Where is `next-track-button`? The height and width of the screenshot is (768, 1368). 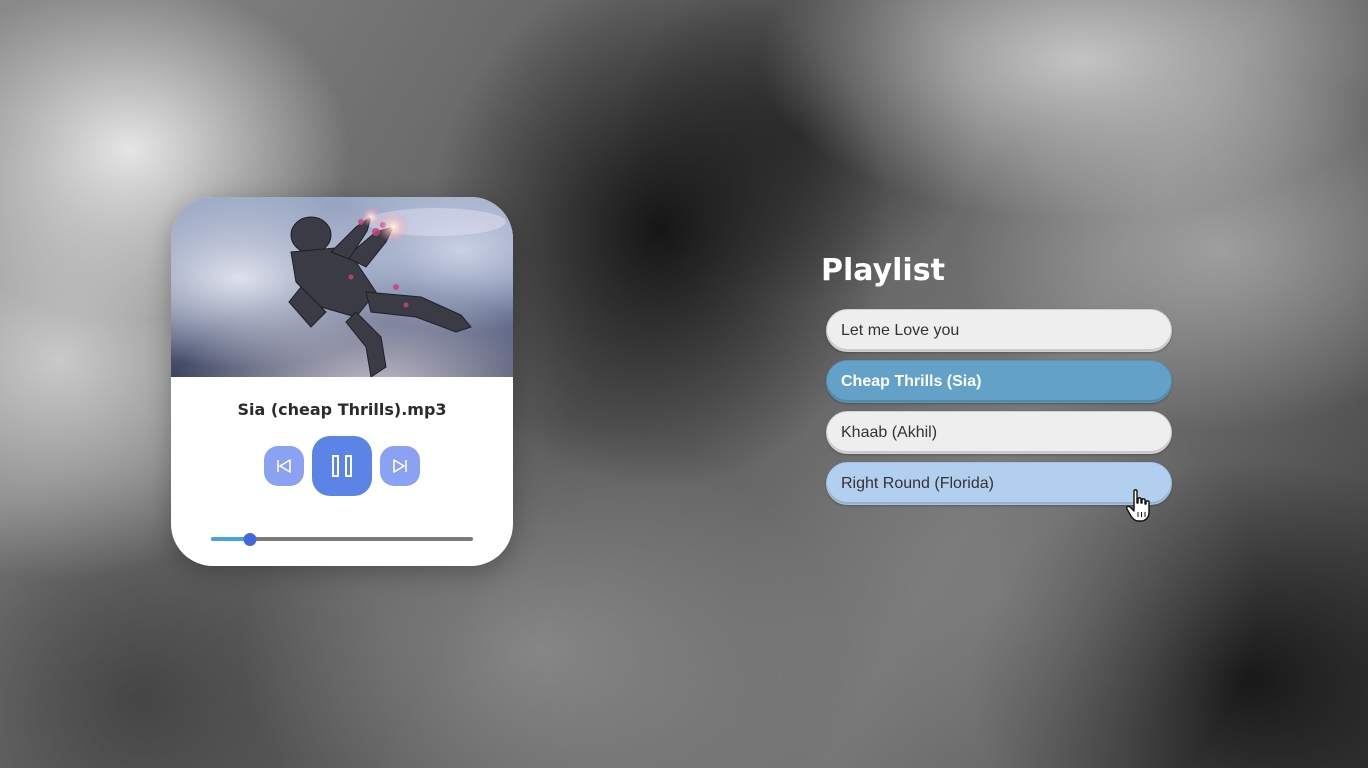 next-track-button is located at coordinates (400, 466).